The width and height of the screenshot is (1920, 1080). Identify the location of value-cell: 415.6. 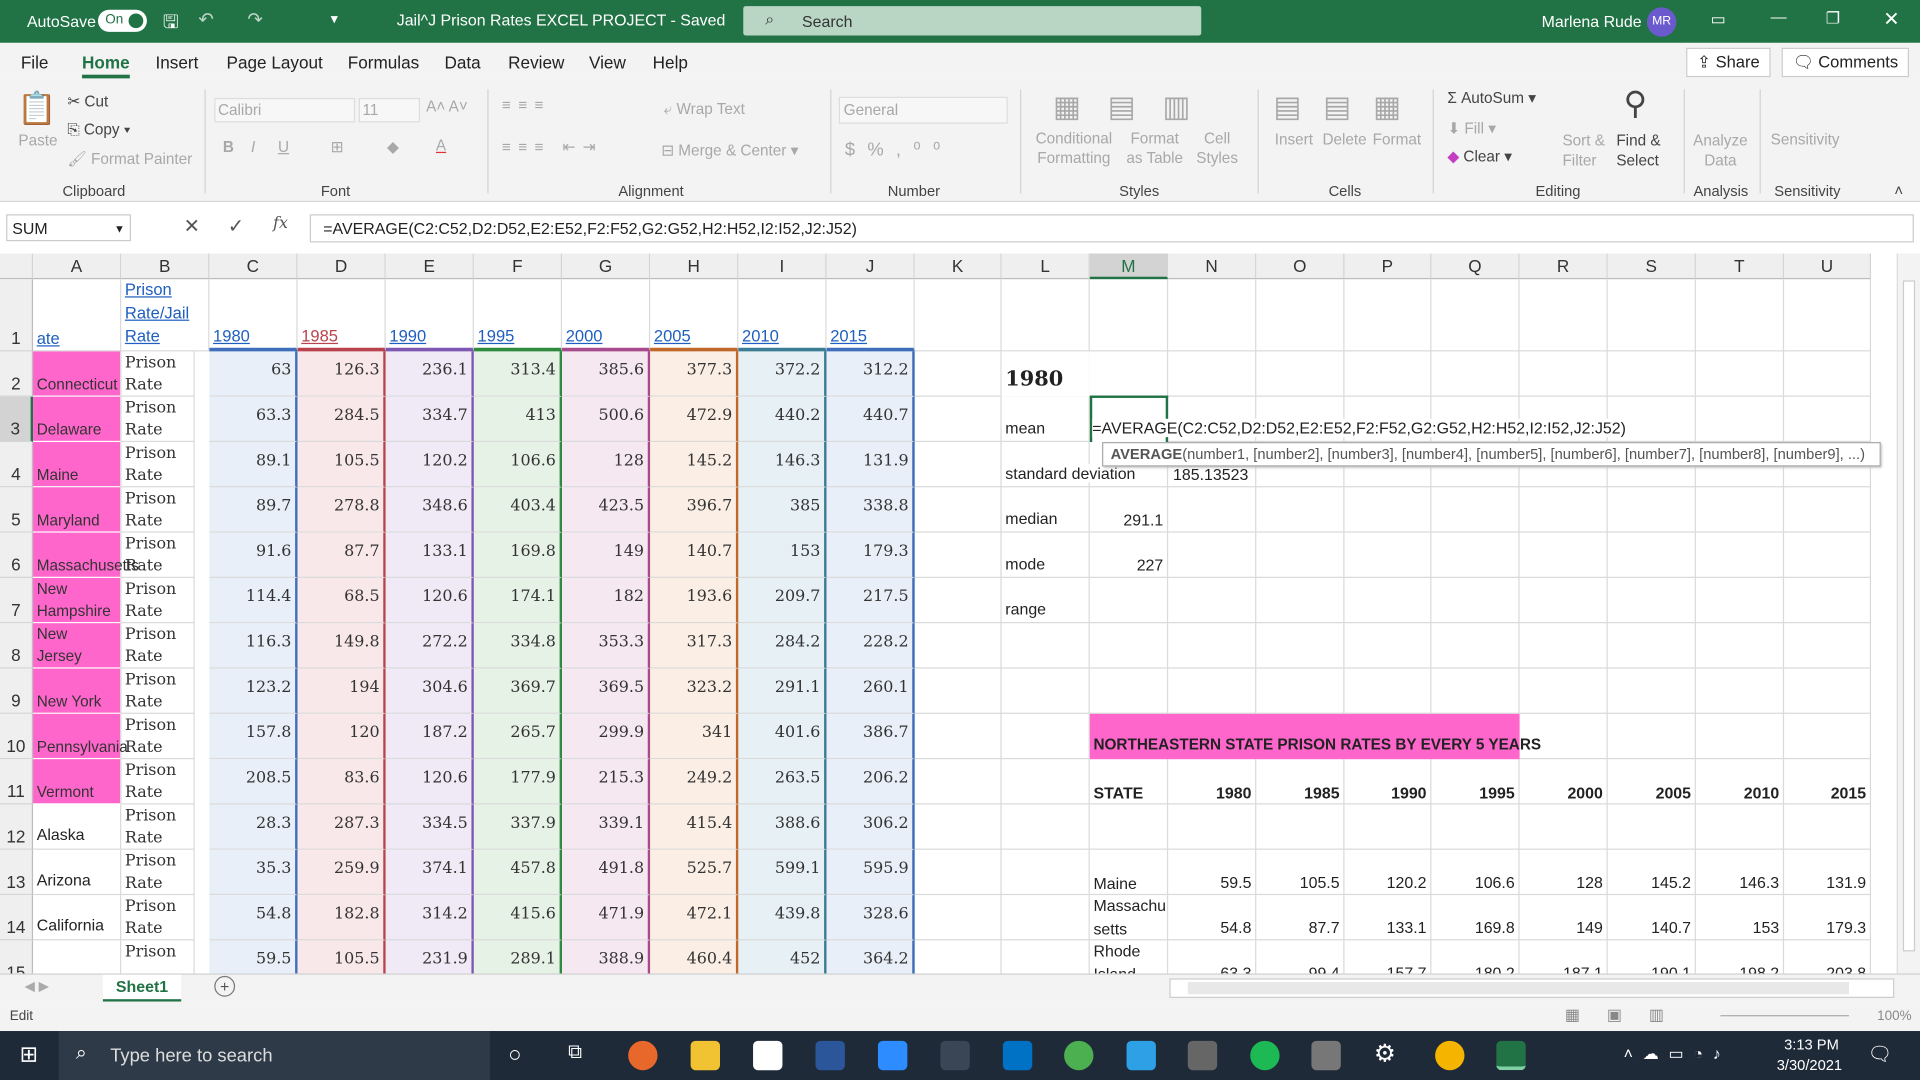
(518, 918).